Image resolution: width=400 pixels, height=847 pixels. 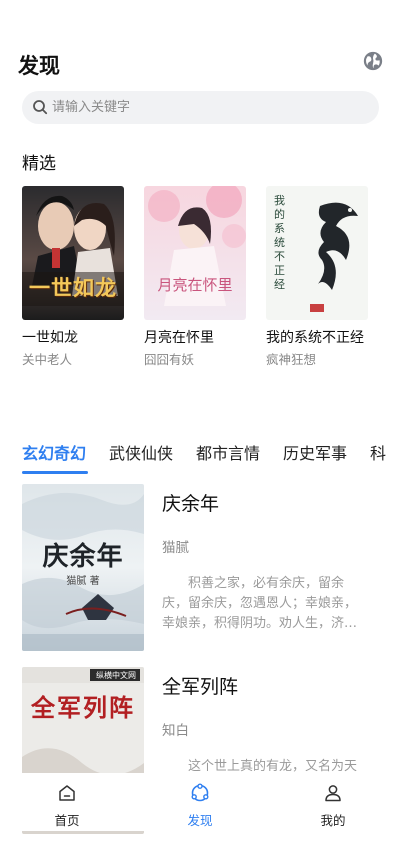 What do you see at coordinates (55, 472) in the screenshot?
I see `active-tab-indicator` at bounding box center [55, 472].